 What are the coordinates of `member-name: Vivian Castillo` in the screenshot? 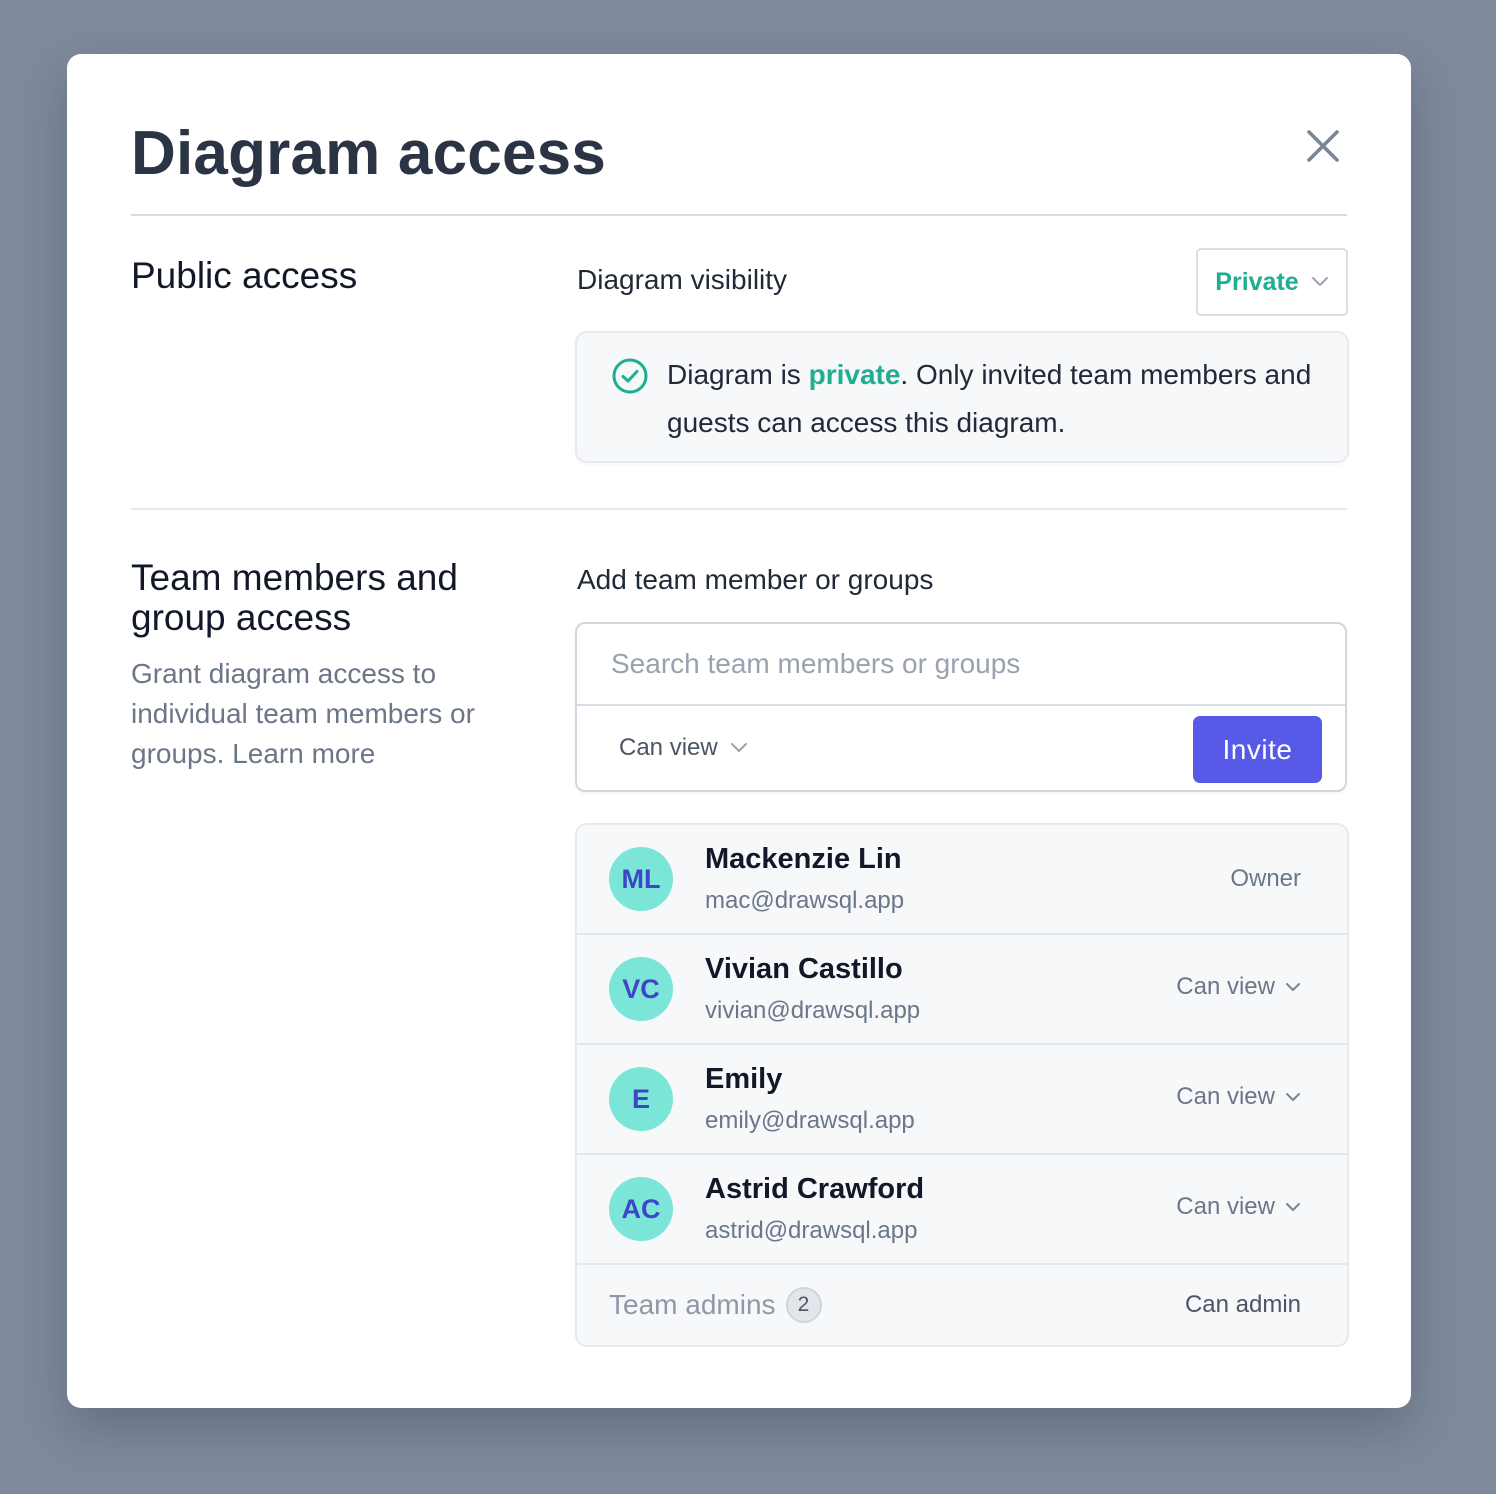 It's located at (804, 969).